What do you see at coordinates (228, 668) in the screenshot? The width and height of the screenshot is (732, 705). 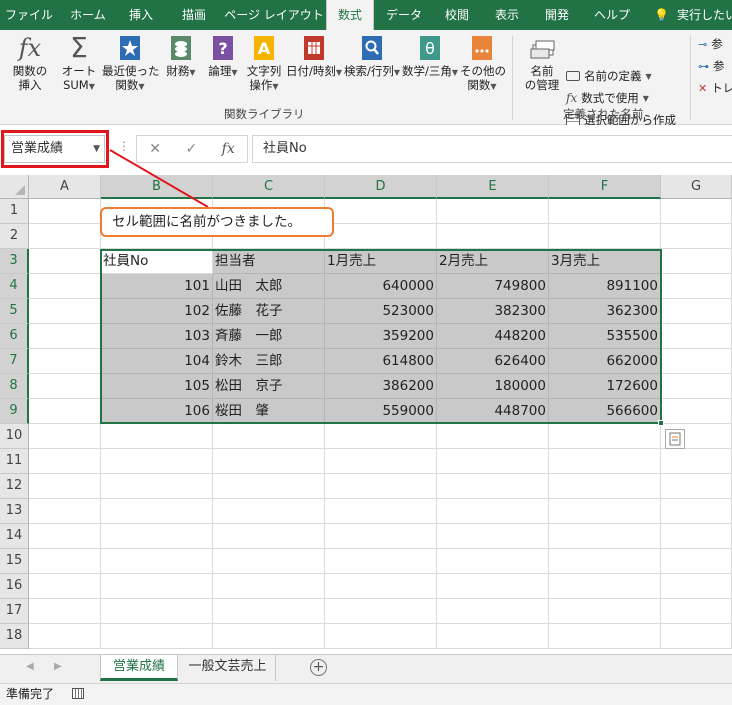 I see `sheet-tab-literature: 一般文芸売上` at bounding box center [228, 668].